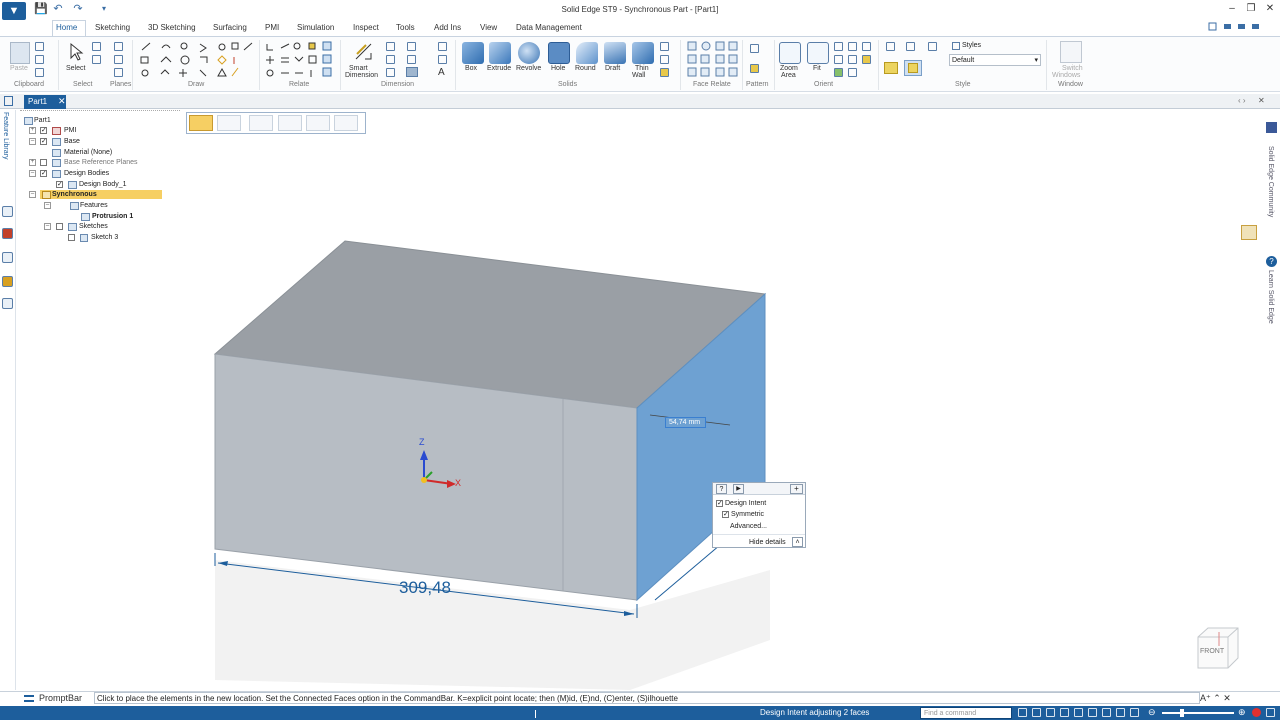 Image resolution: width=1280 pixels, height=720 pixels. Describe the element at coordinates (1270, 181) in the screenshot. I see `solid-edge-community-tab: Solid Edge Community` at that location.